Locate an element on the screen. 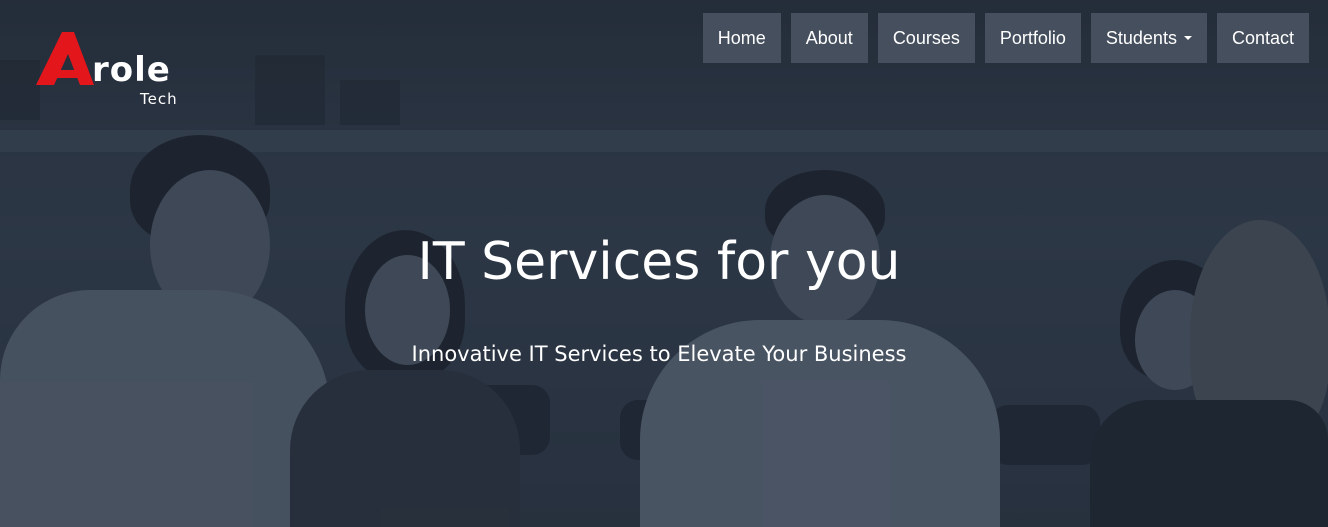  nav-item-home: Home is located at coordinates (741, 38).